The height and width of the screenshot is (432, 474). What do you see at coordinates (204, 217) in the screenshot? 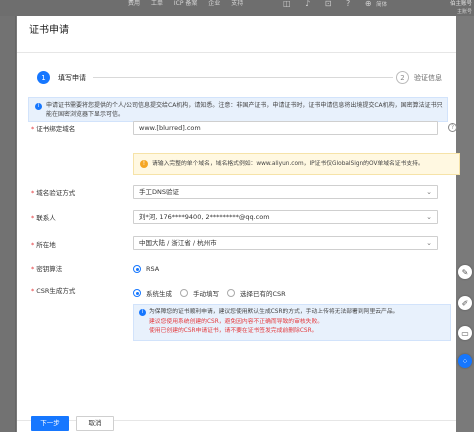
I see `contact-value: 刘*河, 176****9400, 2*********@qq.com` at bounding box center [204, 217].